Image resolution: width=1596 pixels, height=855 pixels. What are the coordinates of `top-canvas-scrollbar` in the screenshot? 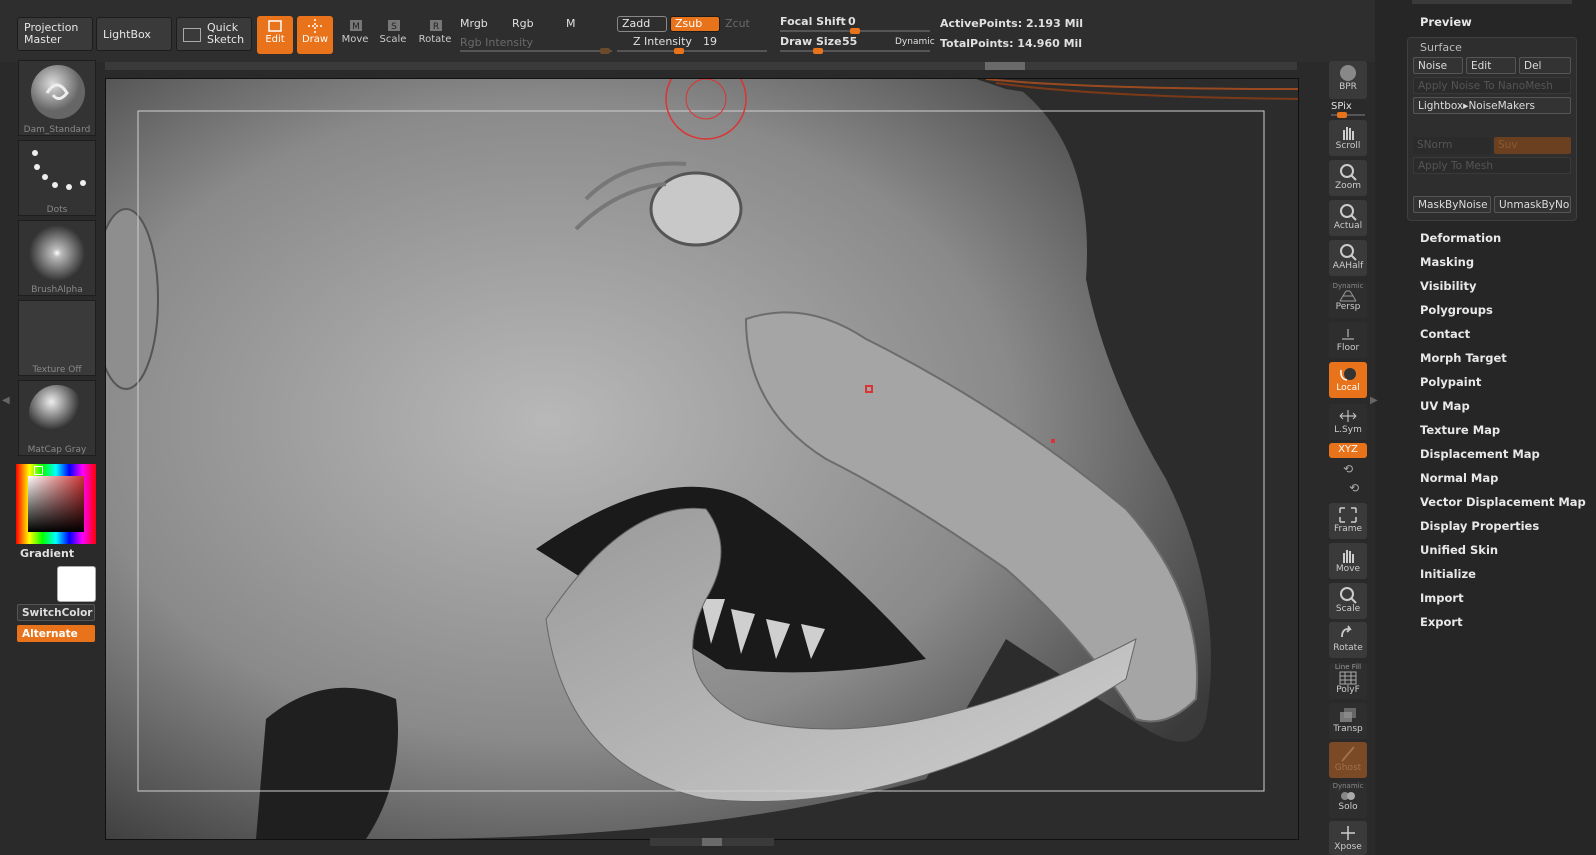 It's located at (701, 66).